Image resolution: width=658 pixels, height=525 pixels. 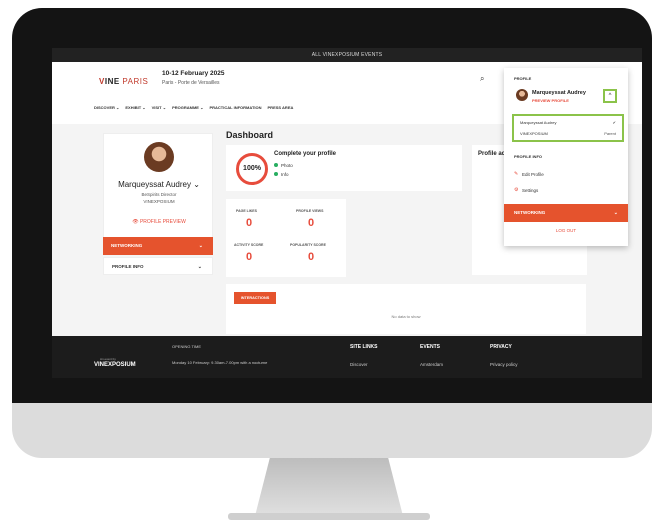 What do you see at coordinates (127, 245) in the screenshot?
I see `sidebar-networking-label: NETWORKING` at bounding box center [127, 245].